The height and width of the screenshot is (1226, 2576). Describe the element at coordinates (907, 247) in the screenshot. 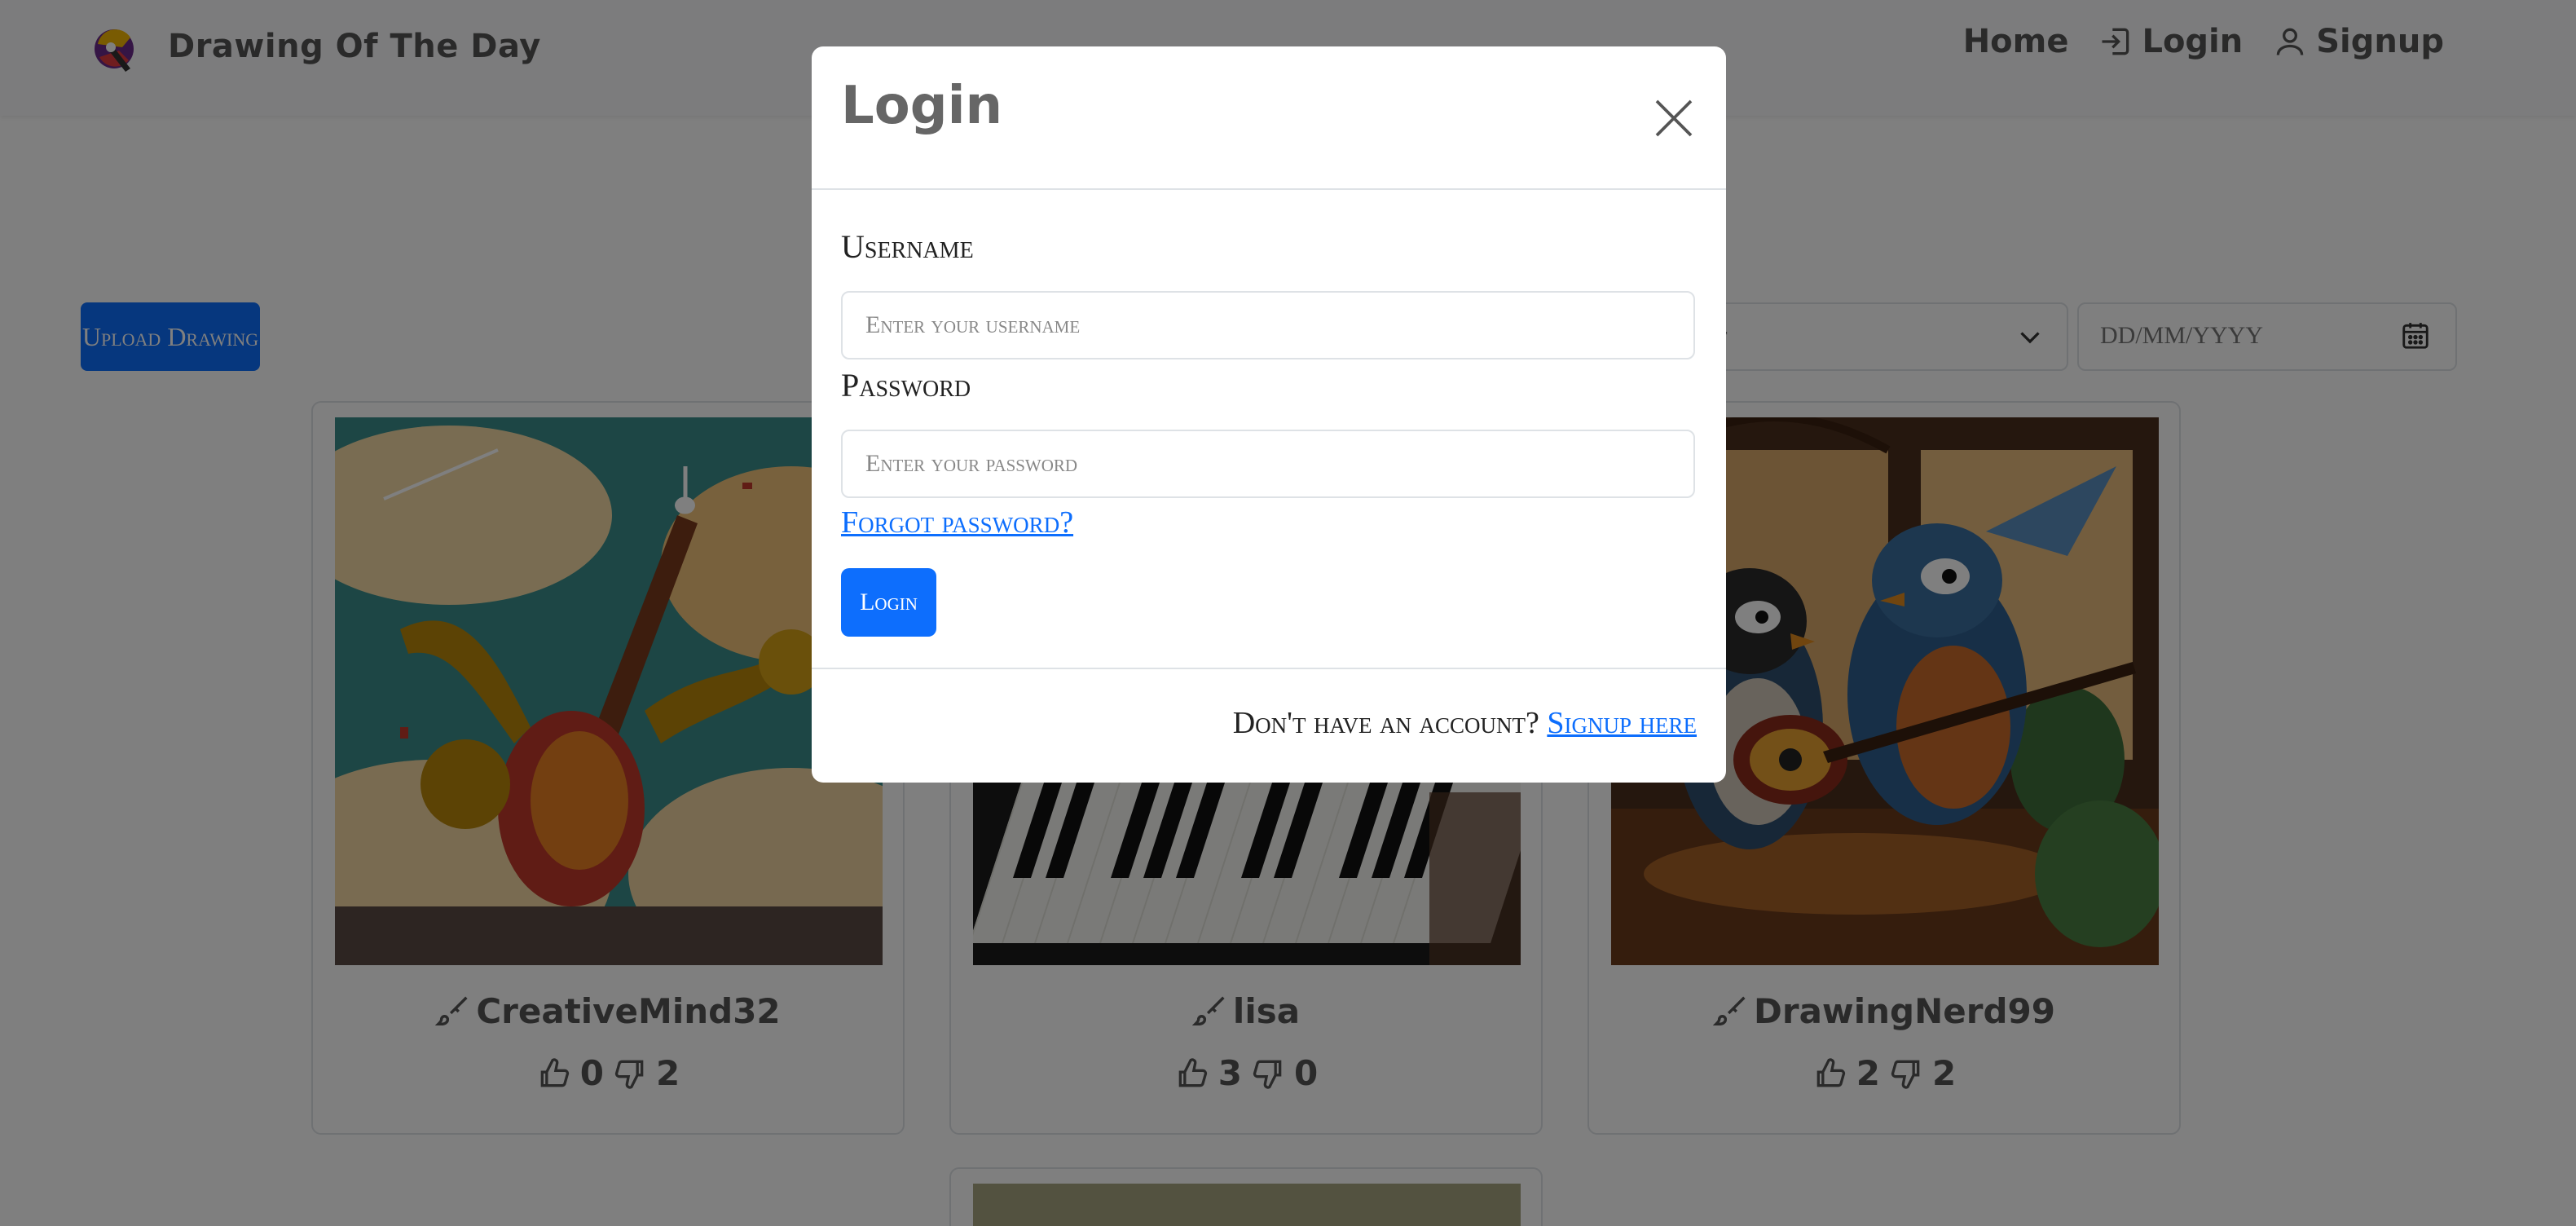

I see `username-label: Username` at that location.